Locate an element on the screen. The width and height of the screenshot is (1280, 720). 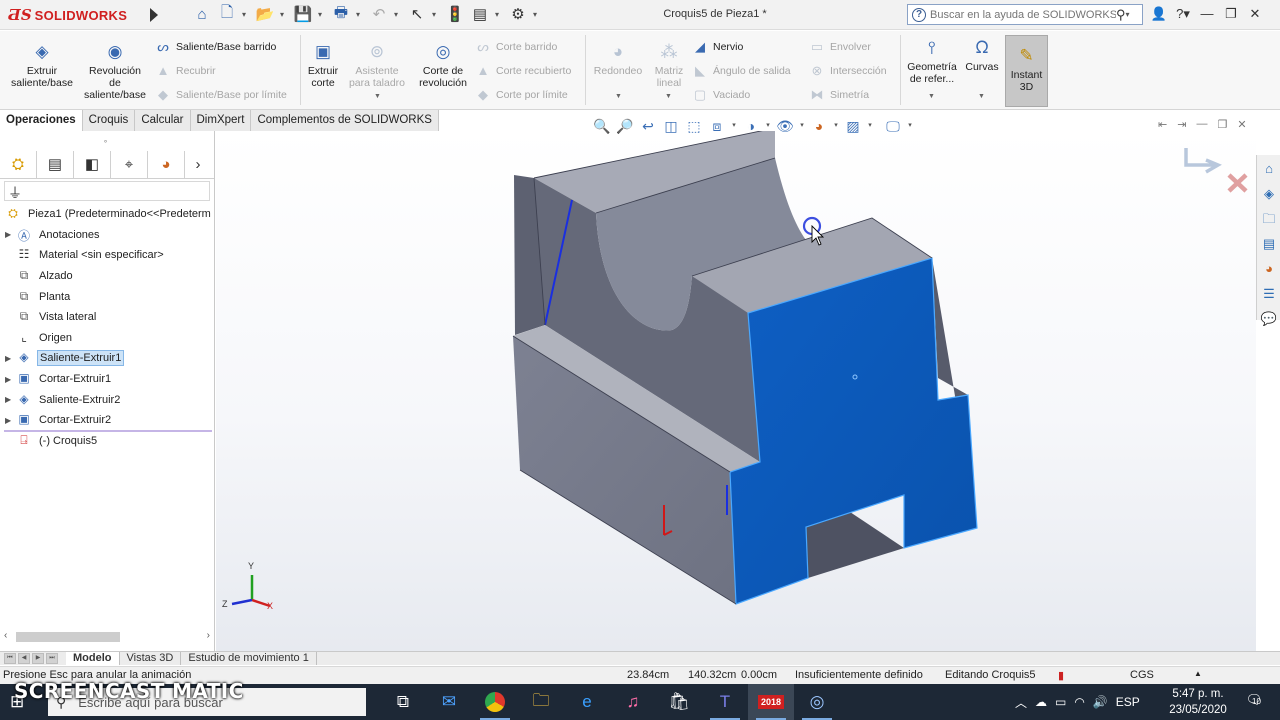
help-search-box: ? ⚲ ▾ is located at coordinates (1025, 14).